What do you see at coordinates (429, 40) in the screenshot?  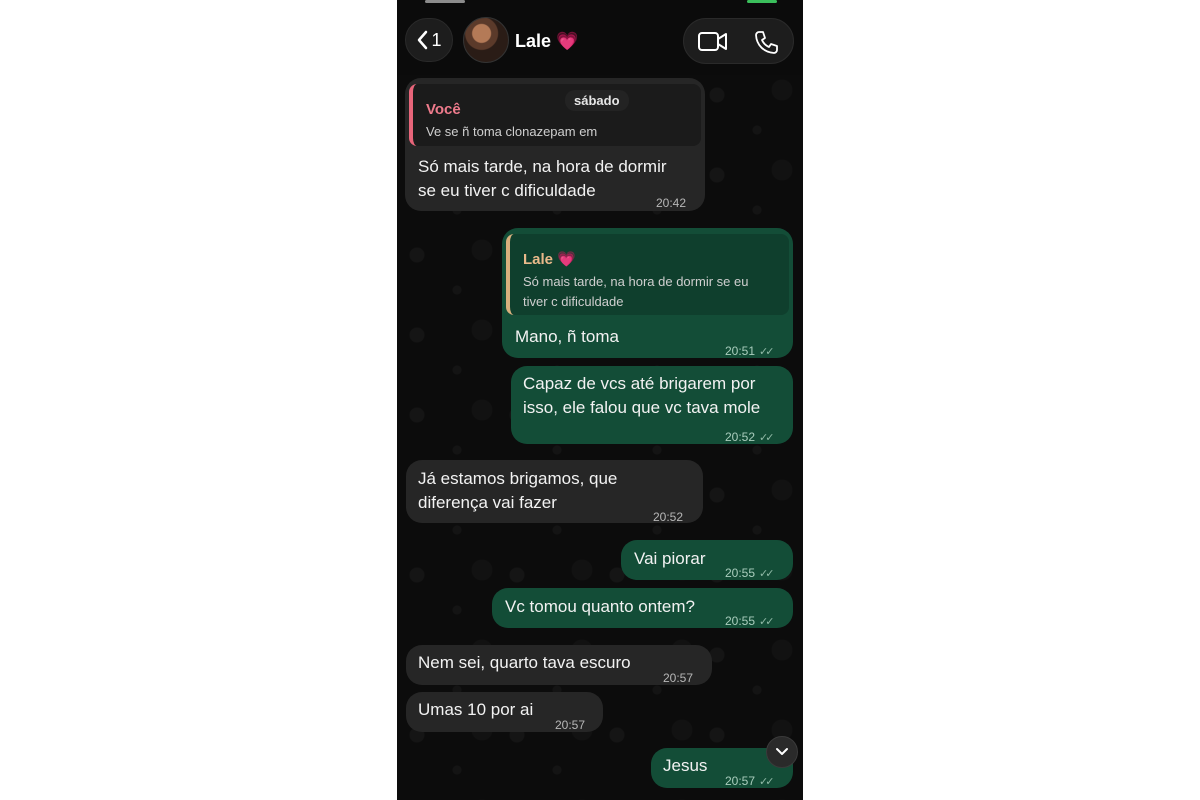 I see `back-button: 1` at bounding box center [429, 40].